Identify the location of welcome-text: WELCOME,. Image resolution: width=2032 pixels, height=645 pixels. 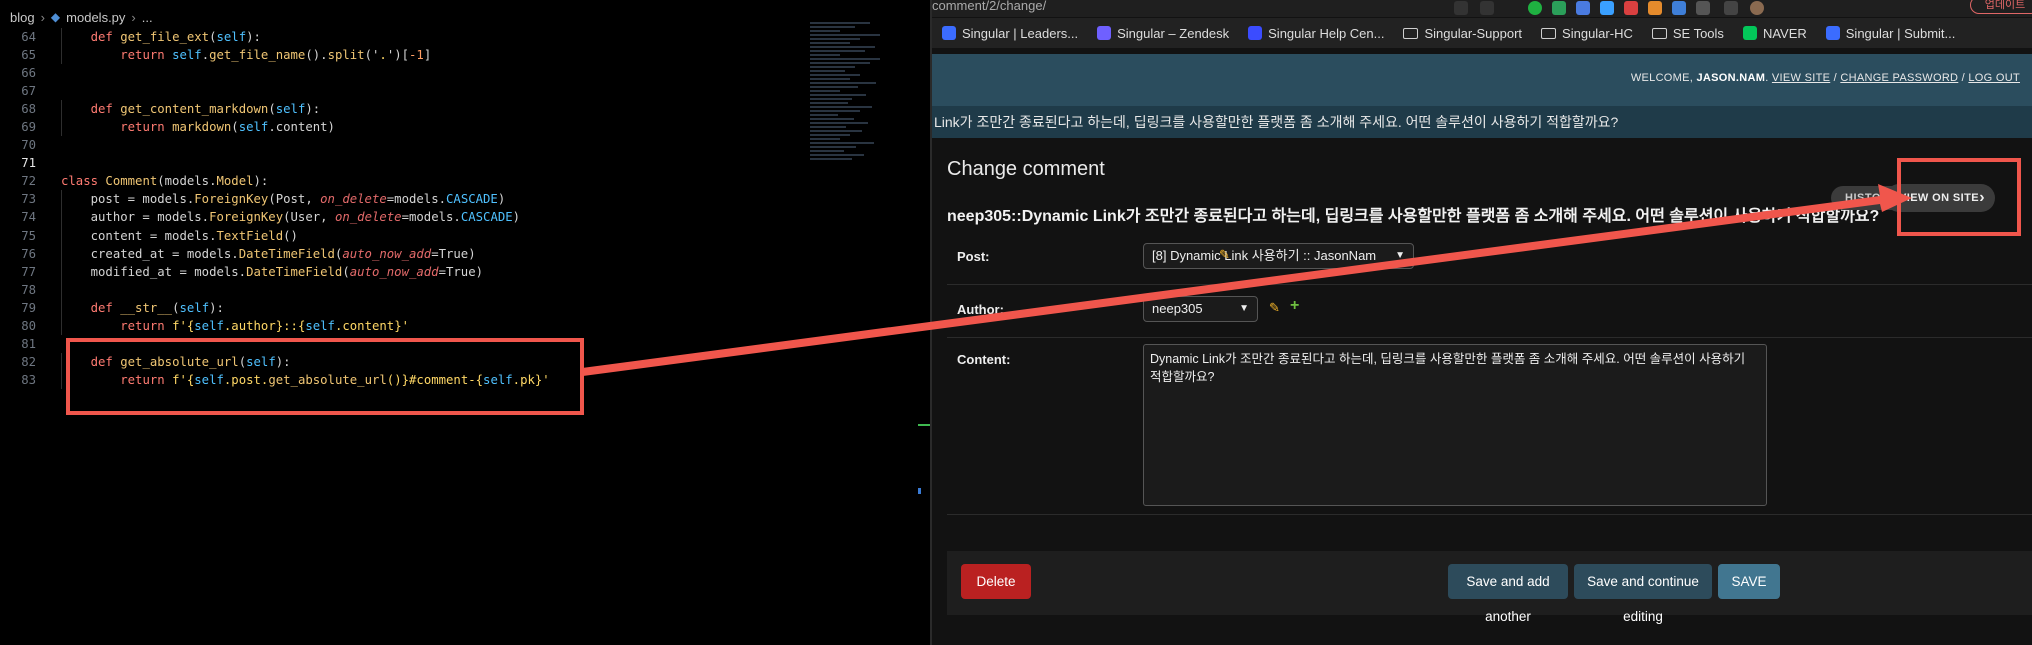
(1662, 78).